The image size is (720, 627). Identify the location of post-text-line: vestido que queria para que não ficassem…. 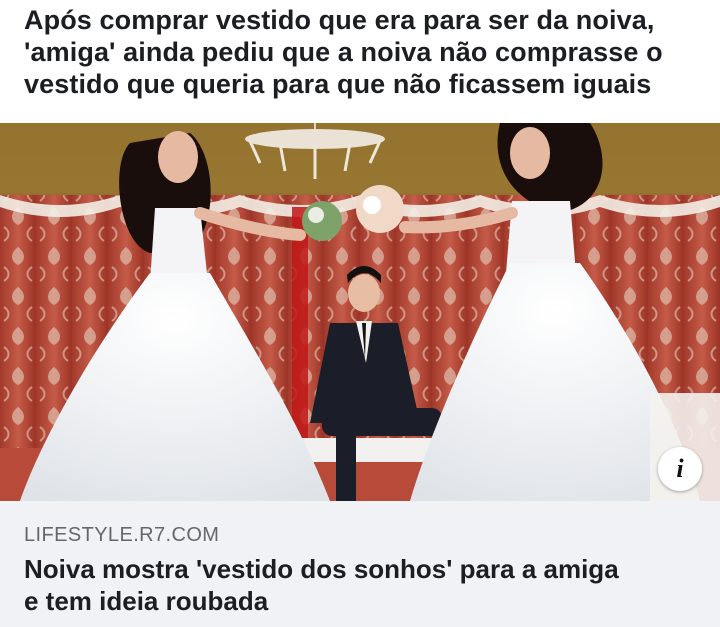
(338, 84).